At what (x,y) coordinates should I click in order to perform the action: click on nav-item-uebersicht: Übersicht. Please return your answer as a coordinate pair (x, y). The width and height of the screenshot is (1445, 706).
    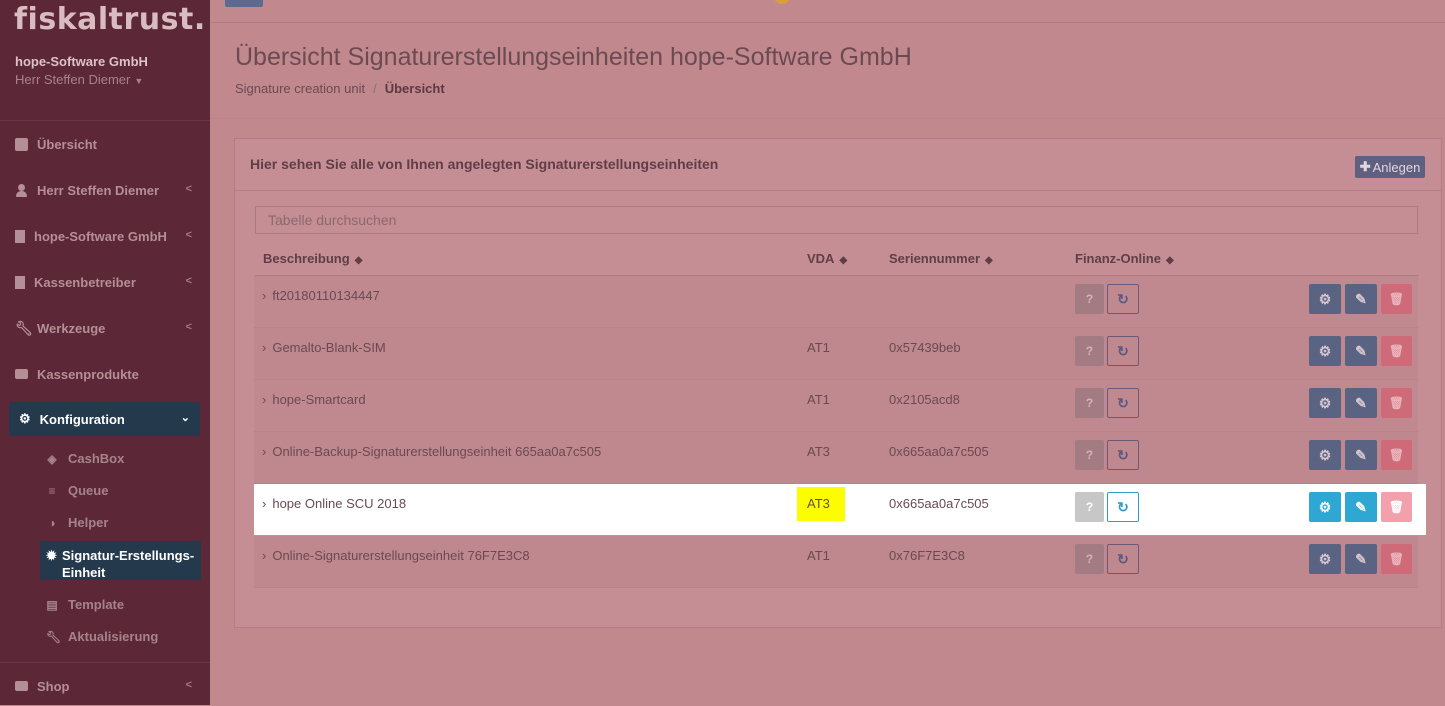
    Looking at the image, I should click on (105, 144).